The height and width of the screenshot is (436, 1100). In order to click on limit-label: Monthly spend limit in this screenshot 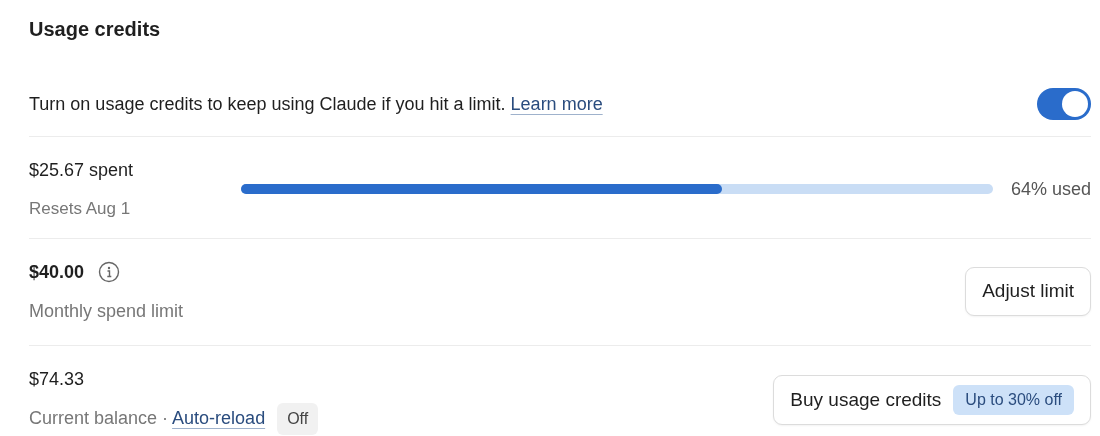, I will do `click(107, 311)`.